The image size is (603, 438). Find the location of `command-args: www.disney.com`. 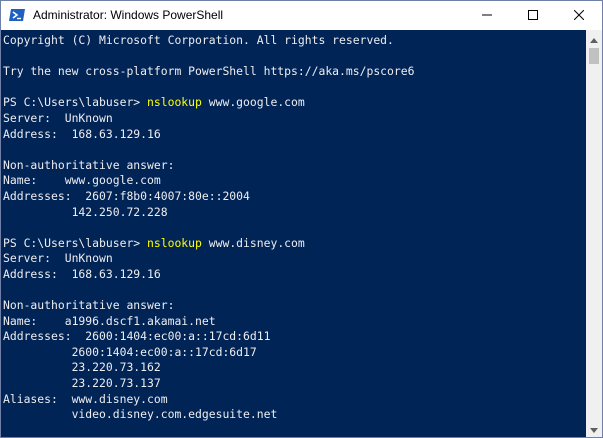

command-args: www.disney.com is located at coordinates (253, 242).